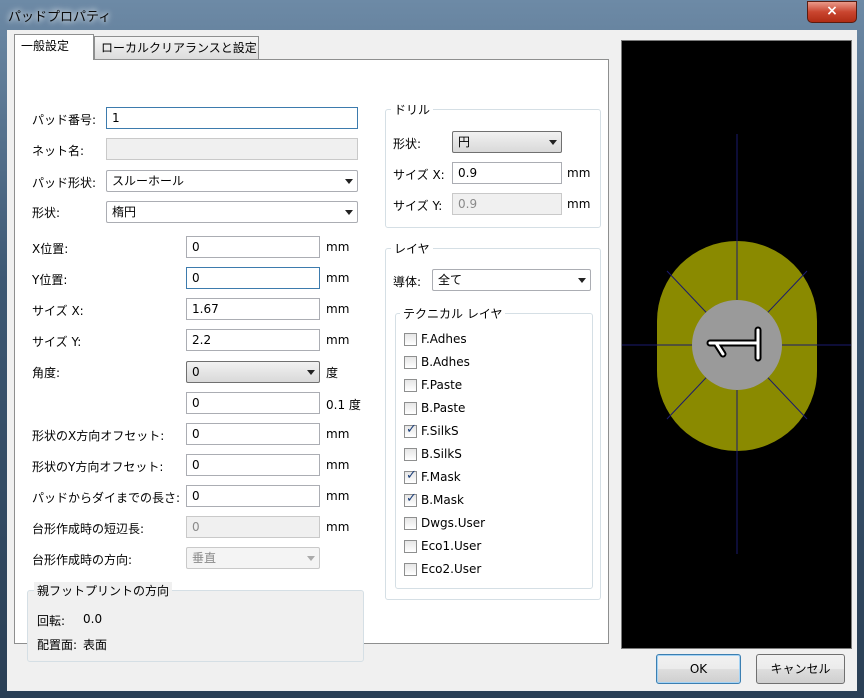  I want to click on drill-size-x-label: サイズ X:, so click(419, 175).